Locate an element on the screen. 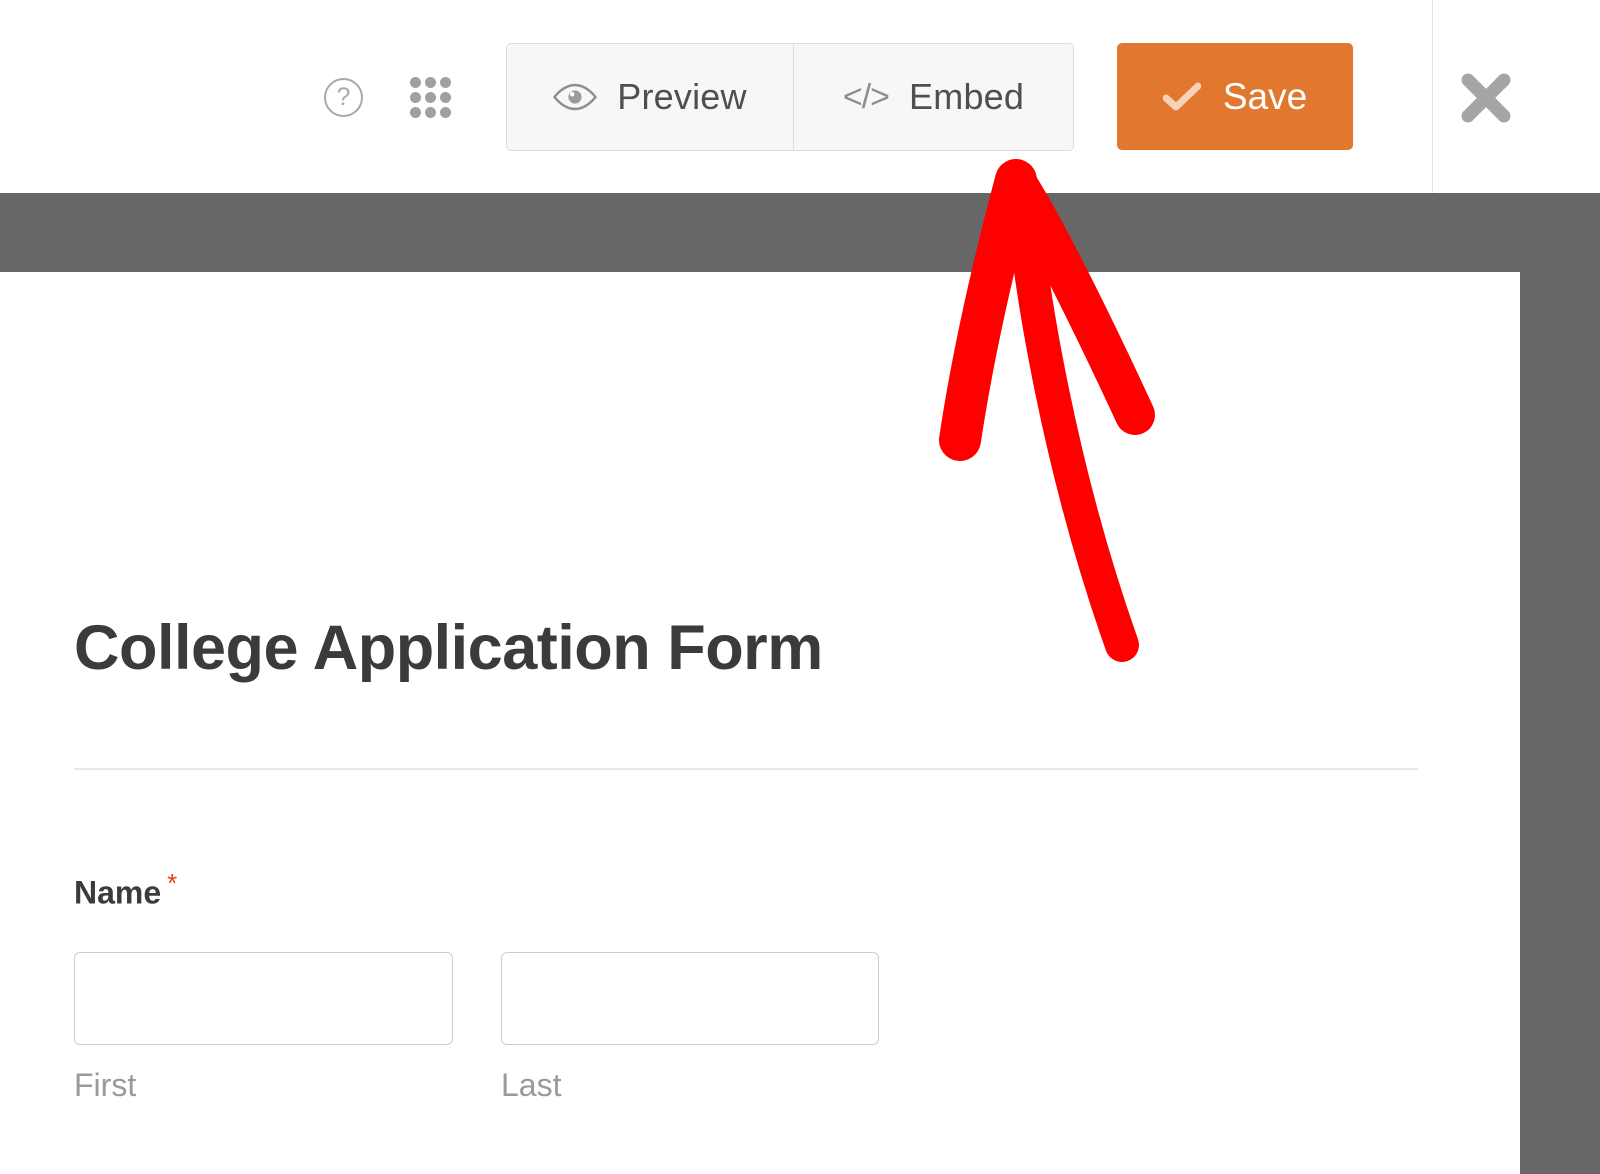 This screenshot has height=1174, width=1600. grid-dots-icon is located at coordinates (430, 97).